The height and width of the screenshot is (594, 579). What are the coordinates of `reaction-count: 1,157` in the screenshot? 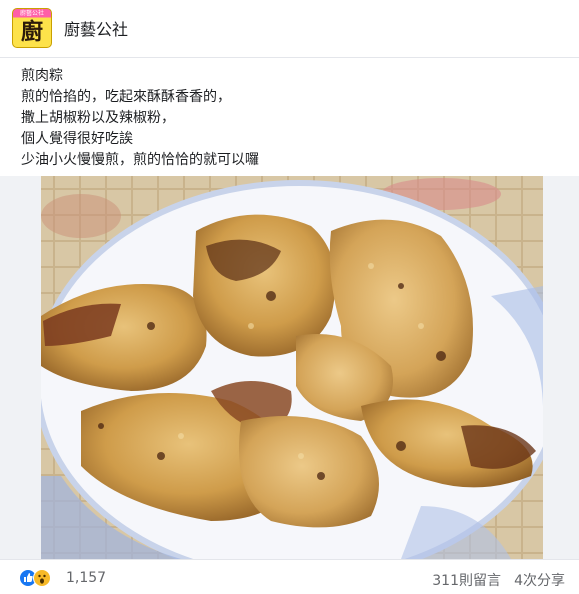 It's located at (86, 578).